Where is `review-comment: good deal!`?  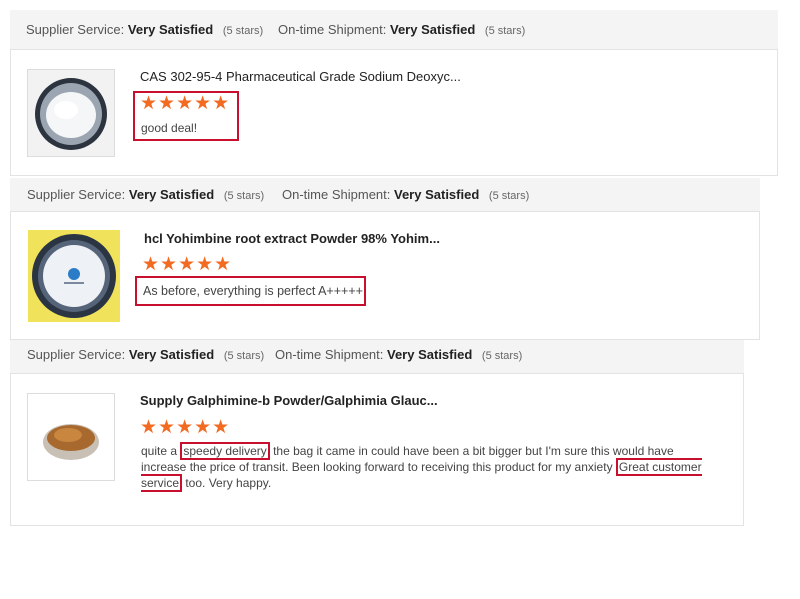
review-comment: good deal! is located at coordinates (169, 128).